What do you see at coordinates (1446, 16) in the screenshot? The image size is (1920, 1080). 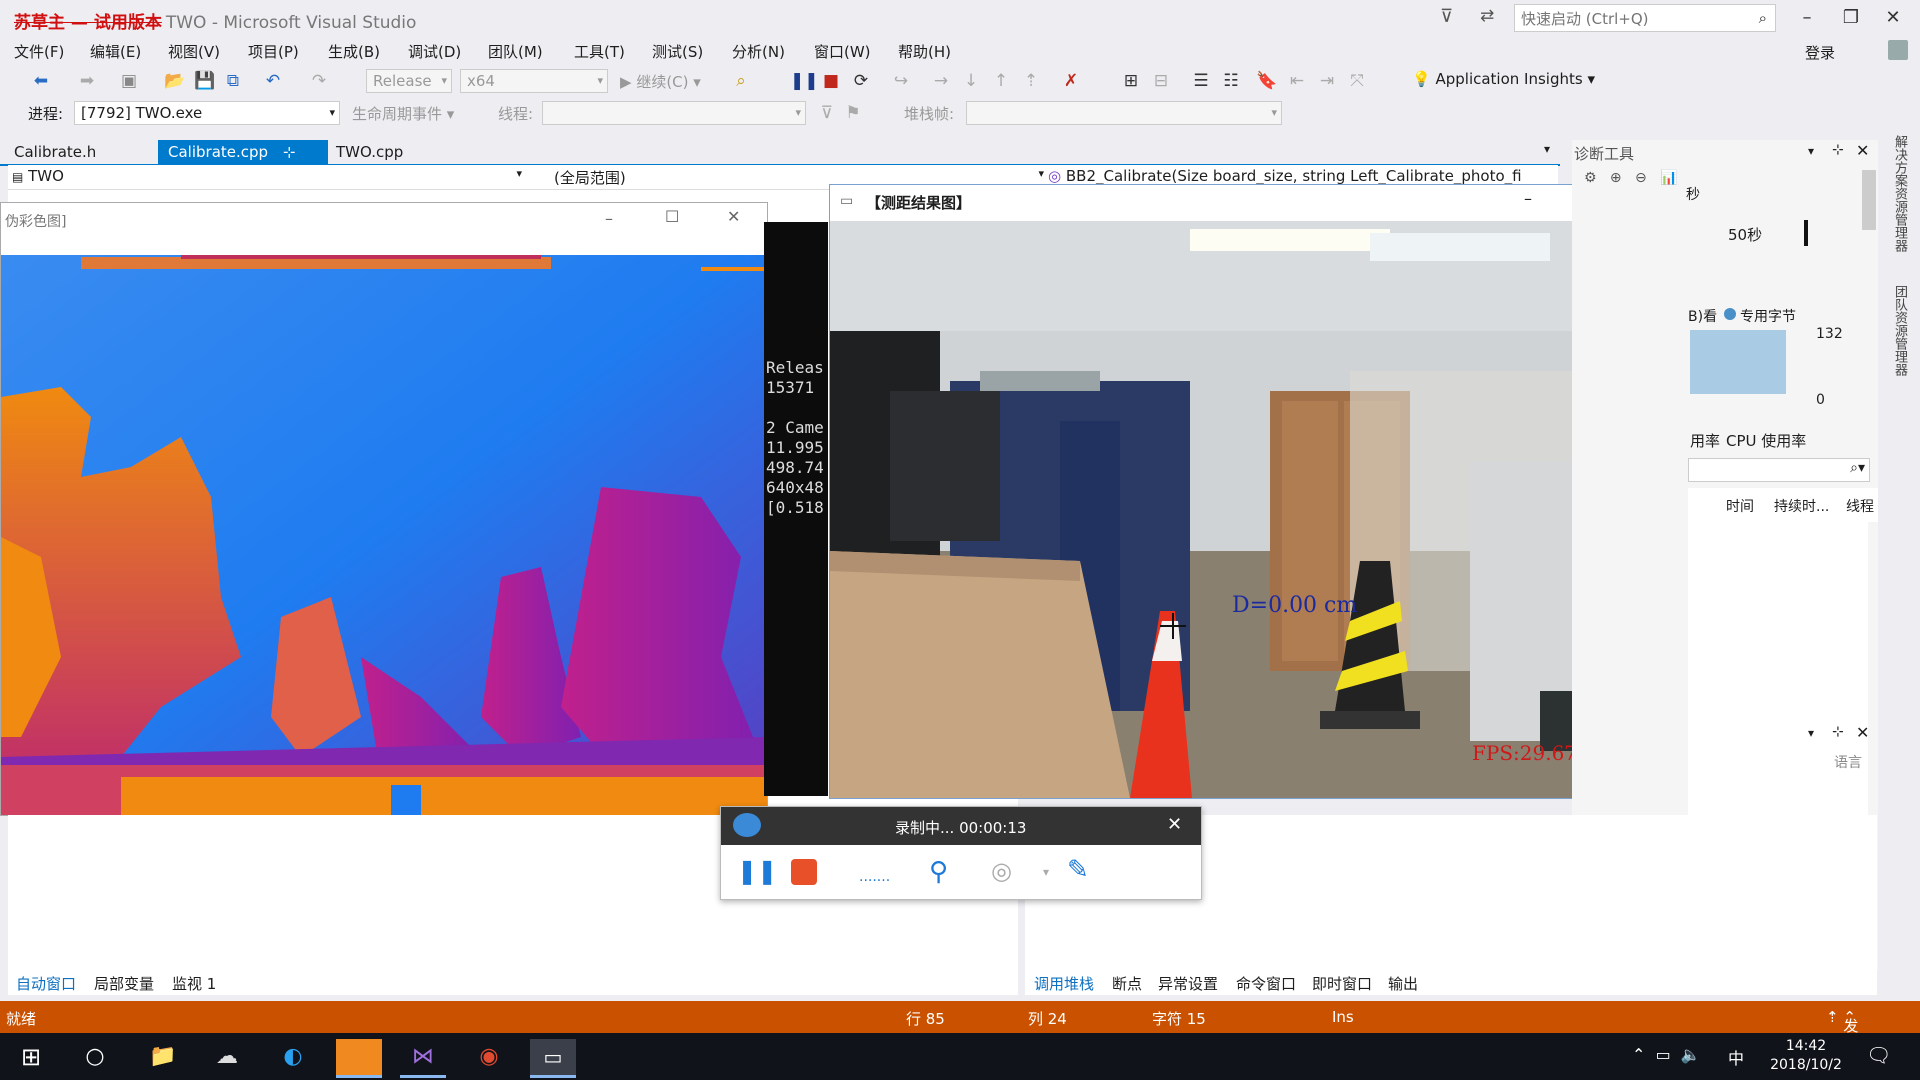 I see `filter-icon: ⊽` at bounding box center [1446, 16].